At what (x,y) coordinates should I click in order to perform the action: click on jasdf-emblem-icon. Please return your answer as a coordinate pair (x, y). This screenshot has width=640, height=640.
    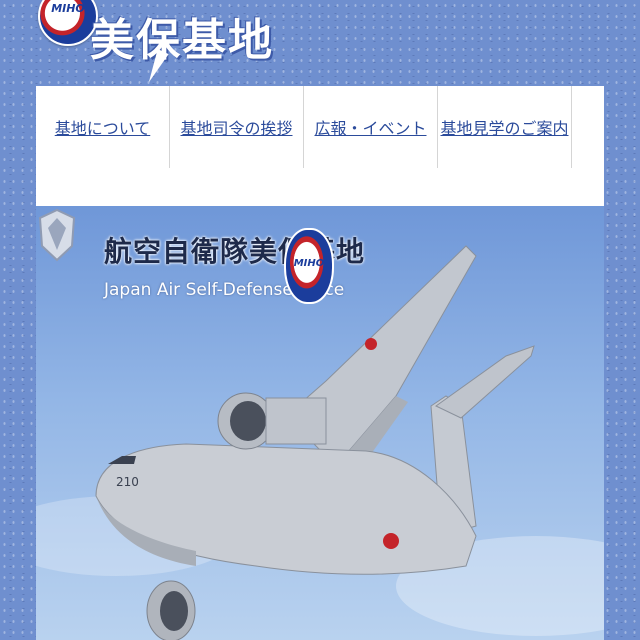
    Looking at the image, I should click on (57, 235).